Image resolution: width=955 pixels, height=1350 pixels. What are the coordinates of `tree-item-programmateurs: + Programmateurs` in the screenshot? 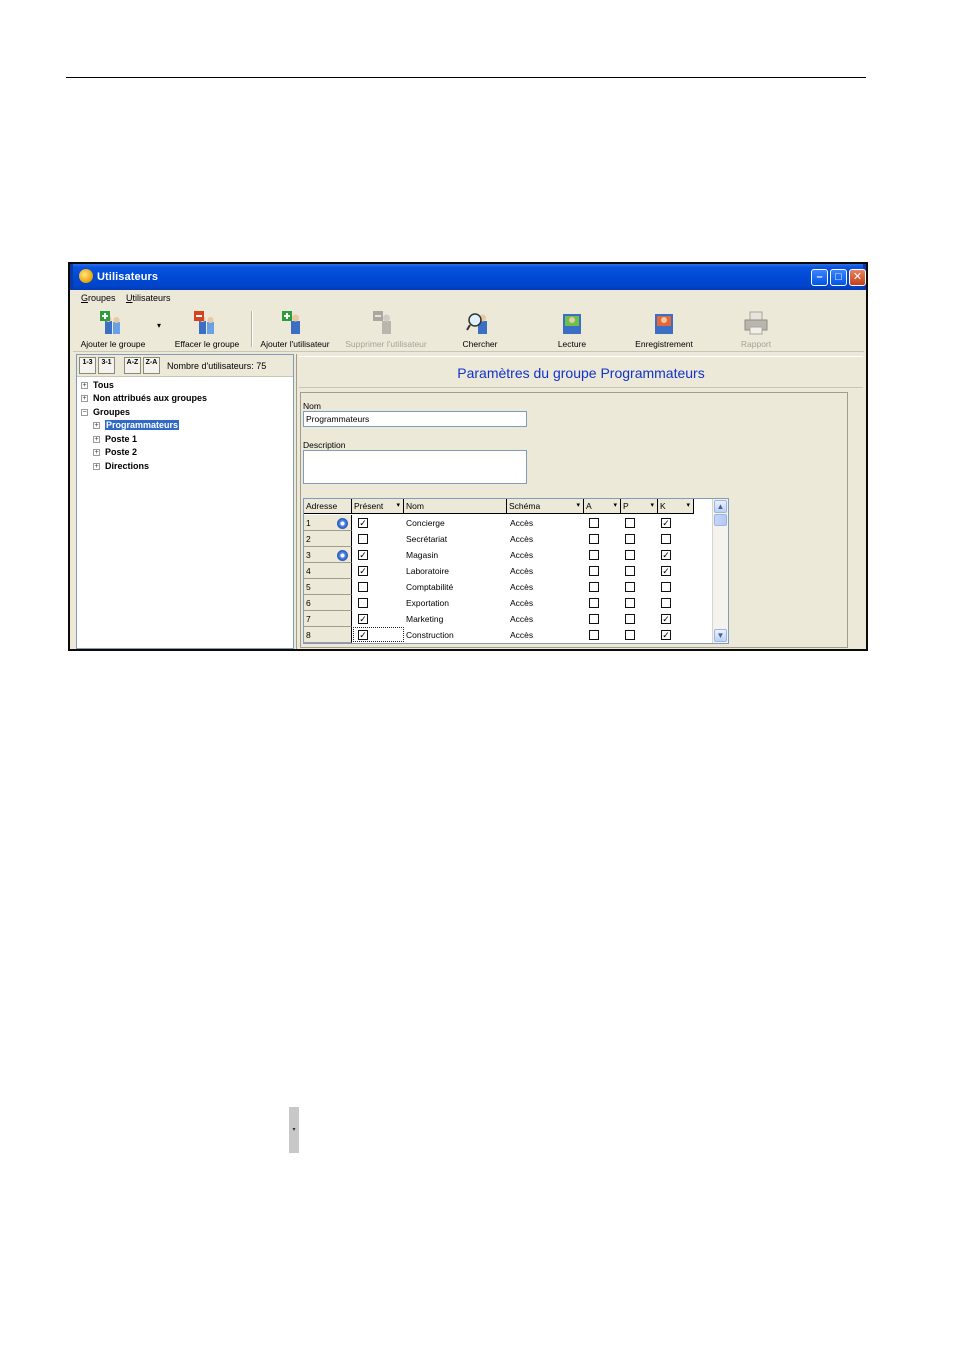 It's located at (136, 425).